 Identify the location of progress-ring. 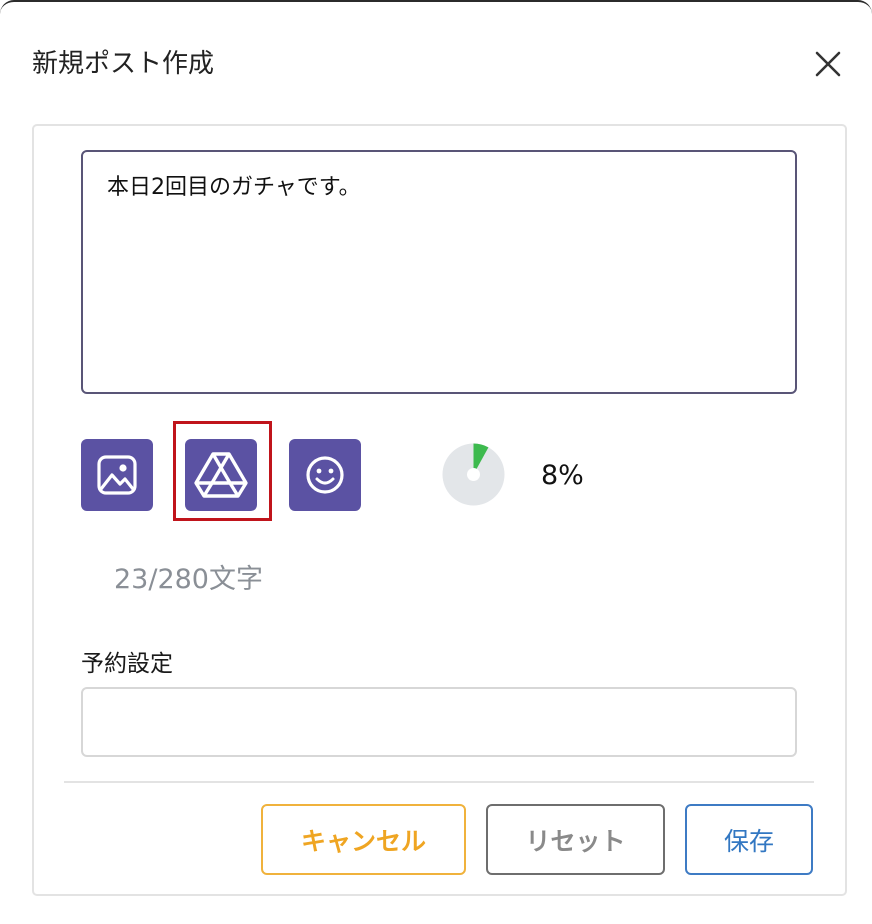
(473, 474).